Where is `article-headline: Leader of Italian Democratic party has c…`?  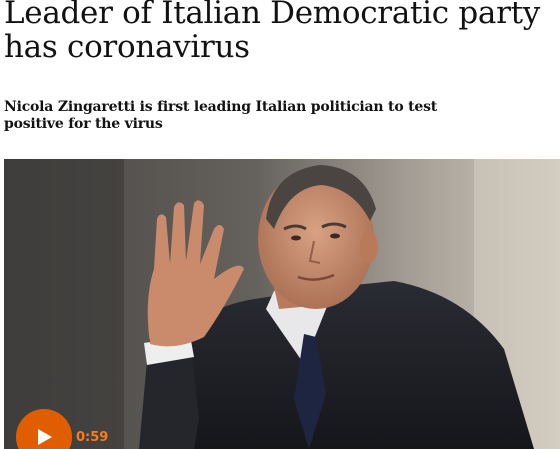 article-headline: Leader of Italian Democratic party has c… is located at coordinates (272, 32).